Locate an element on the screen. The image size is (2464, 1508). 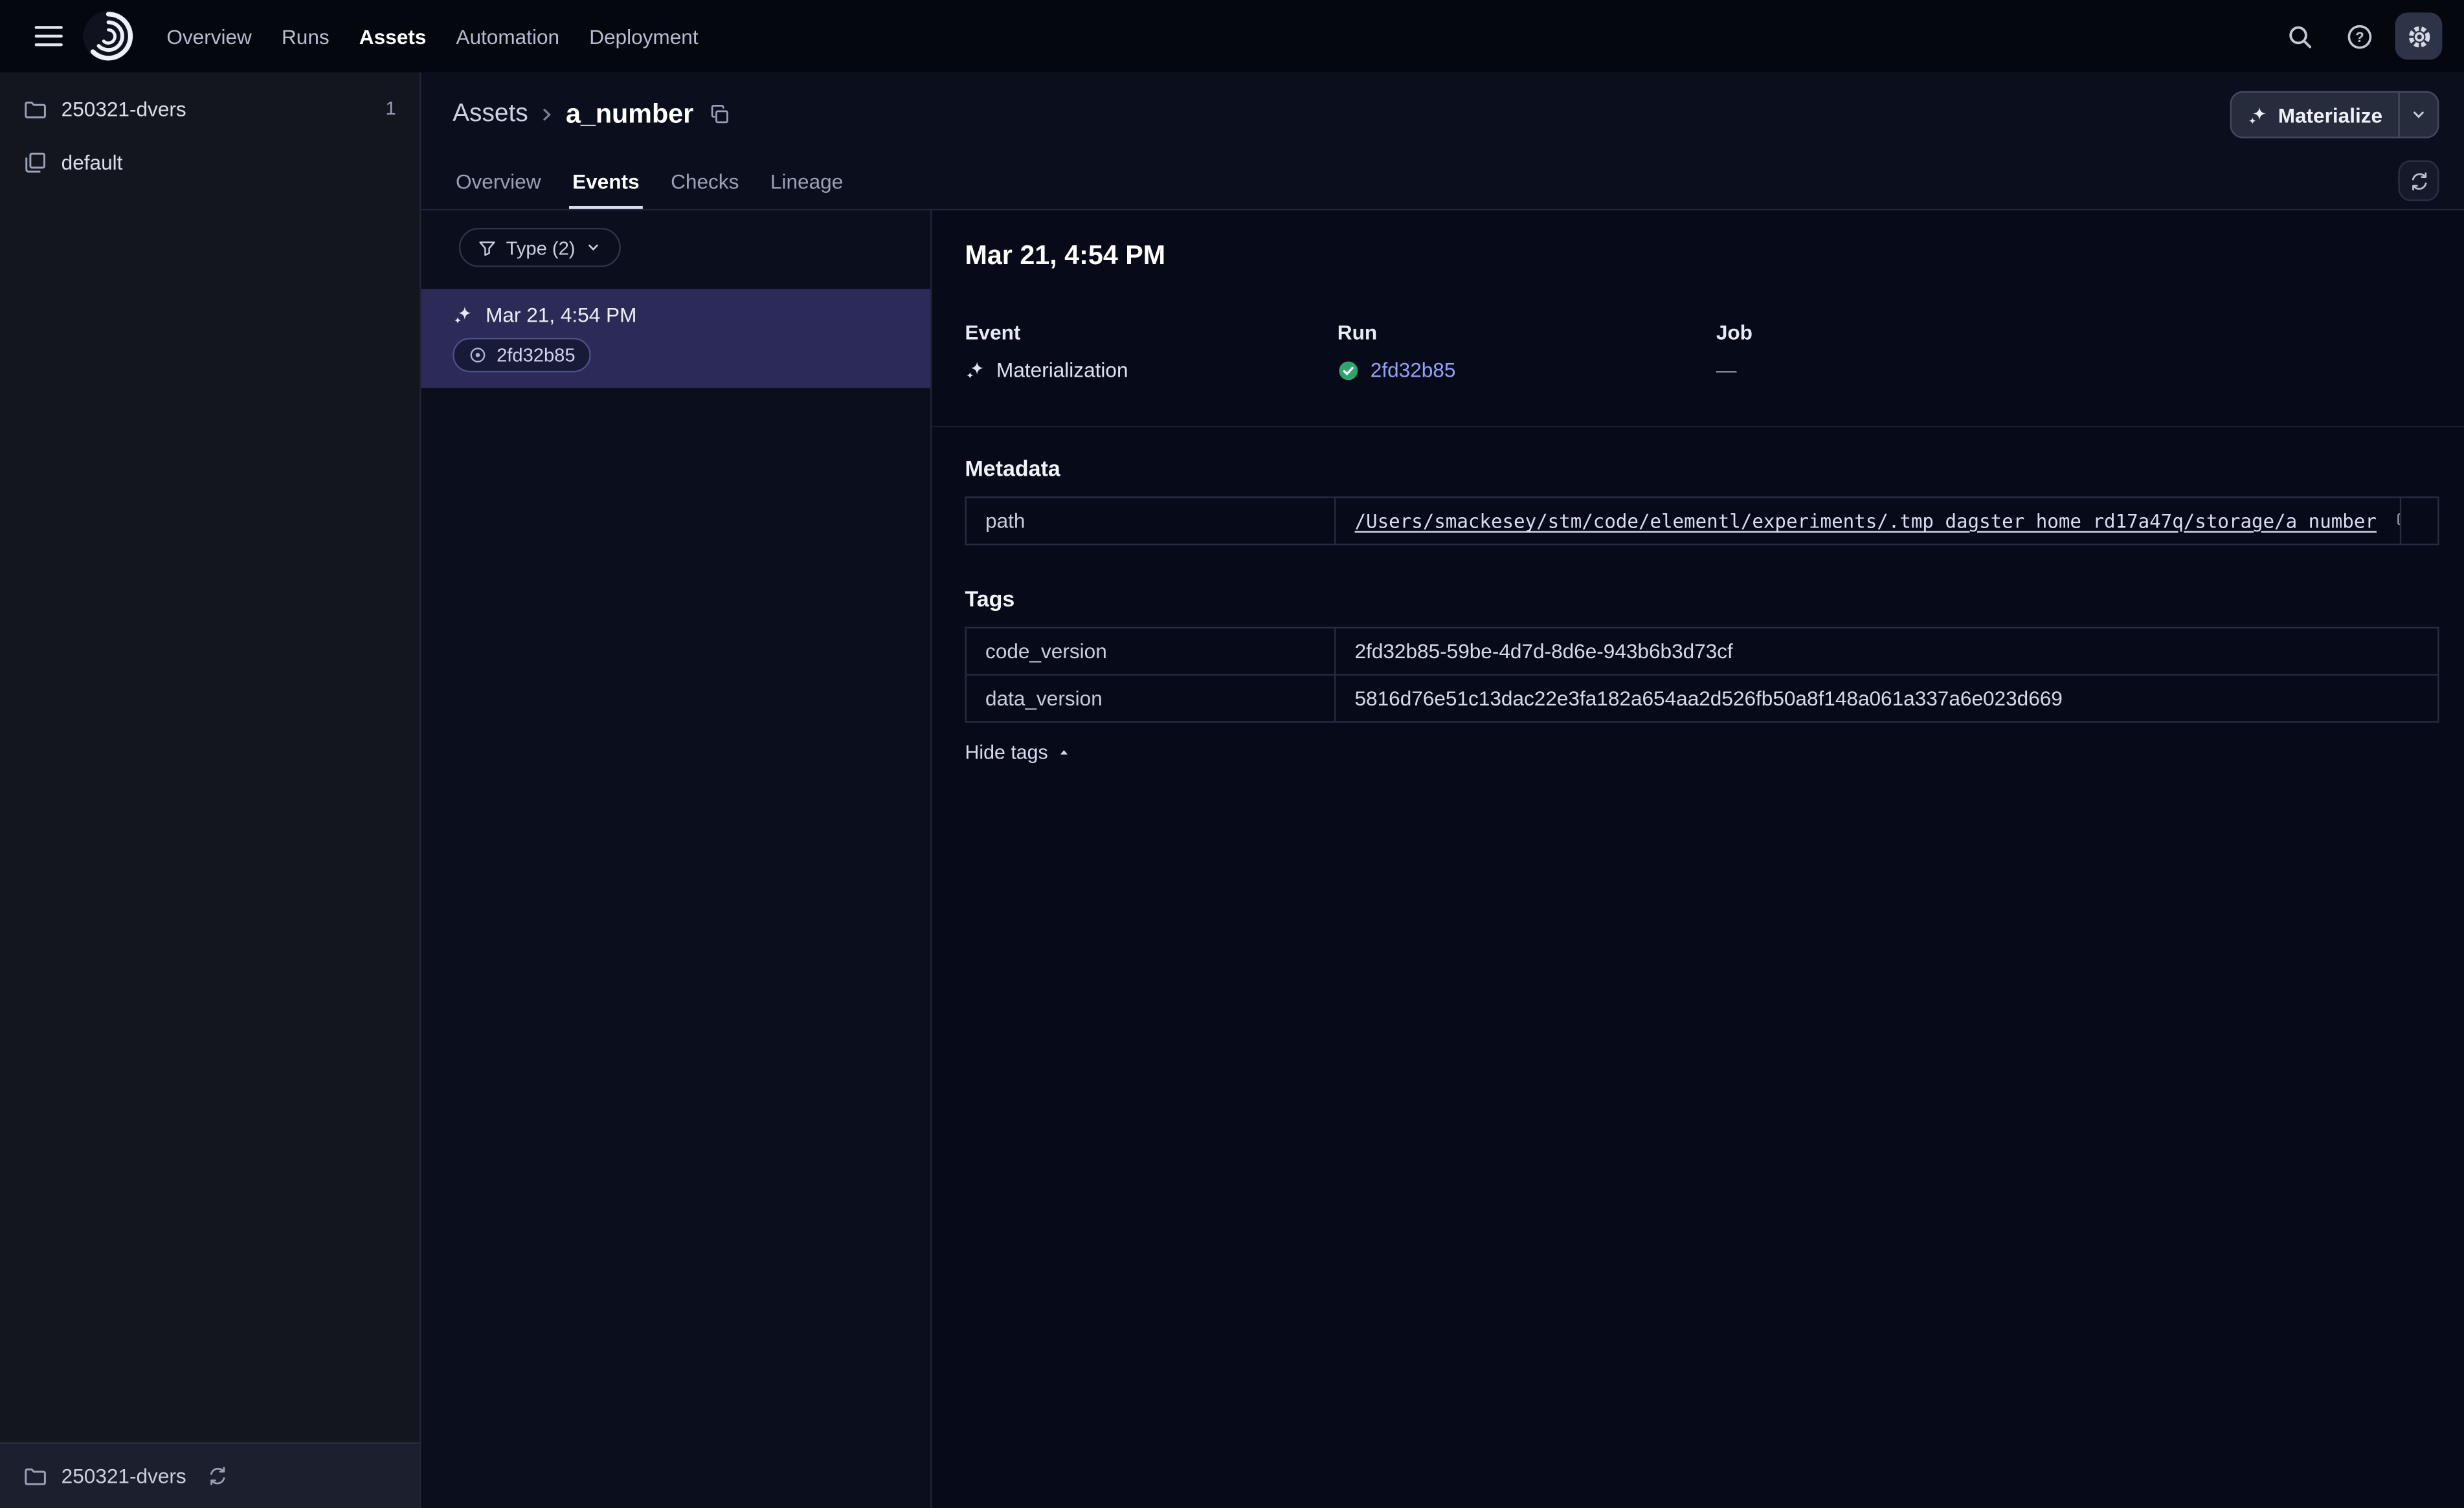
dagster-logo is located at coordinates (108, 37).